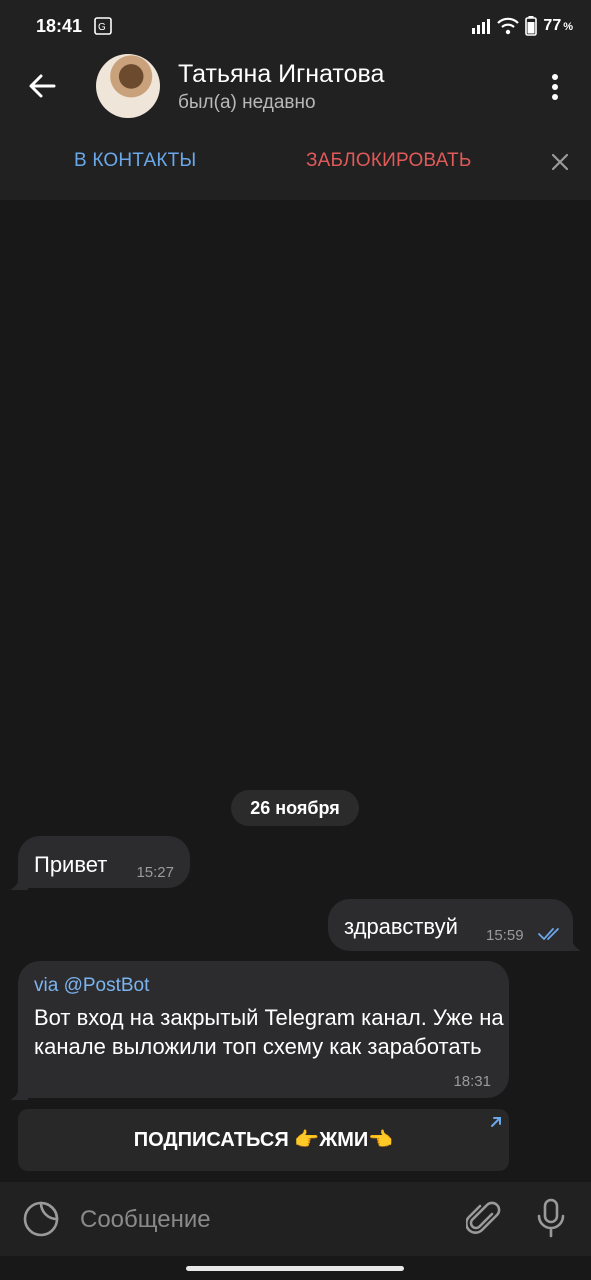  What do you see at coordinates (295, 160) in the screenshot?
I see `contact-action-bar: В КОНТАКТЫ ЗАБЛОКИРОВАТЬ` at bounding box center [295, 160].